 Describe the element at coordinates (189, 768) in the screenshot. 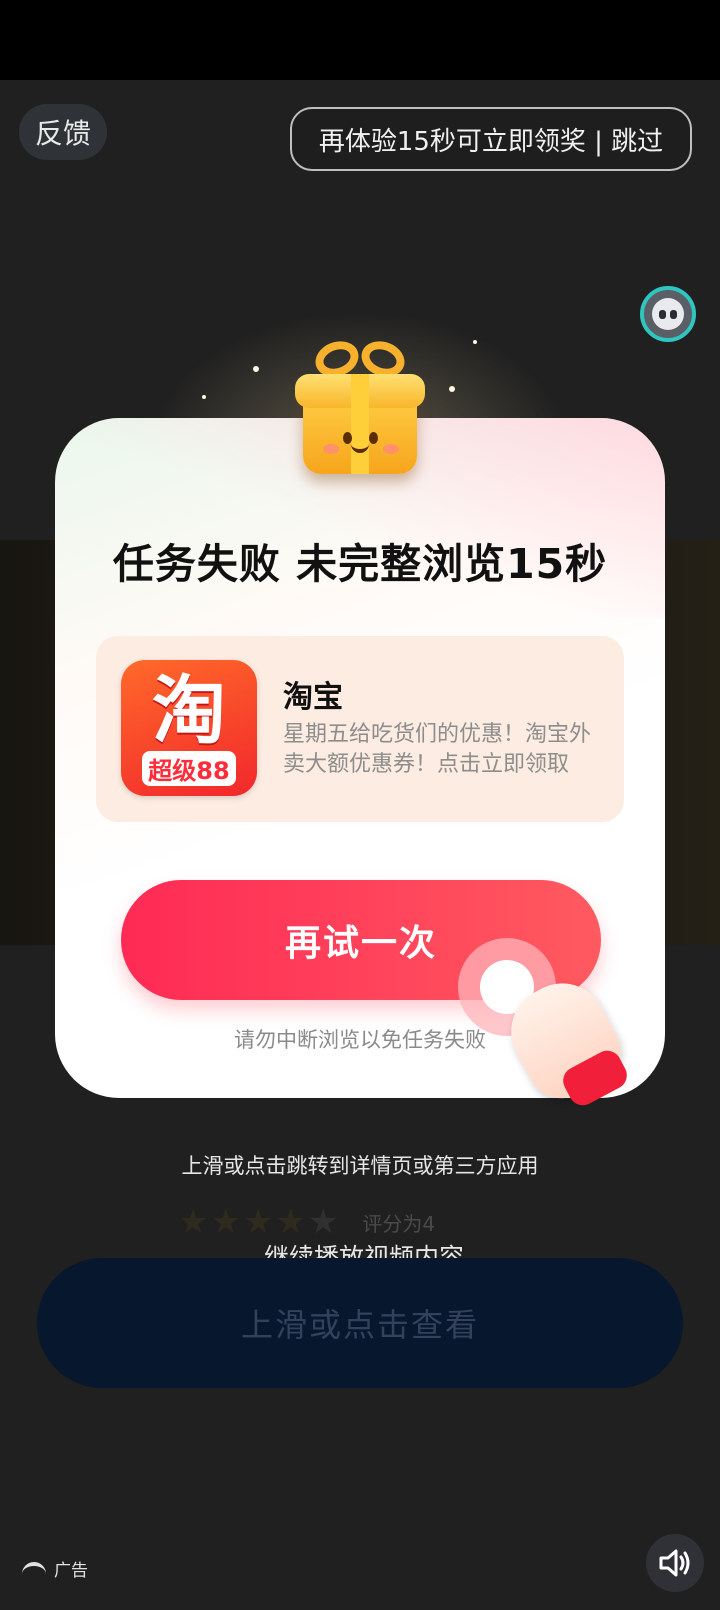

I see `app-icon-tag: 超级88` at that location.